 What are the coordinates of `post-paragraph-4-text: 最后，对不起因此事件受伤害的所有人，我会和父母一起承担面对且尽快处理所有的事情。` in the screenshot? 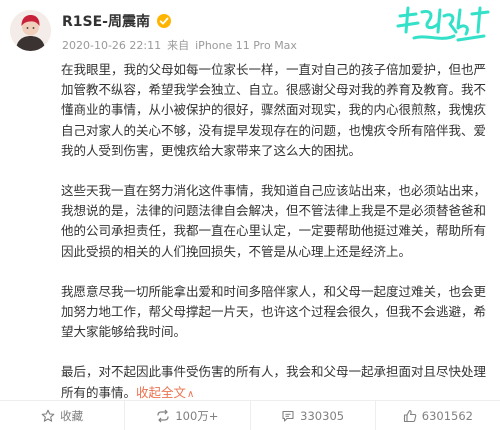 It's located at (274, 382).